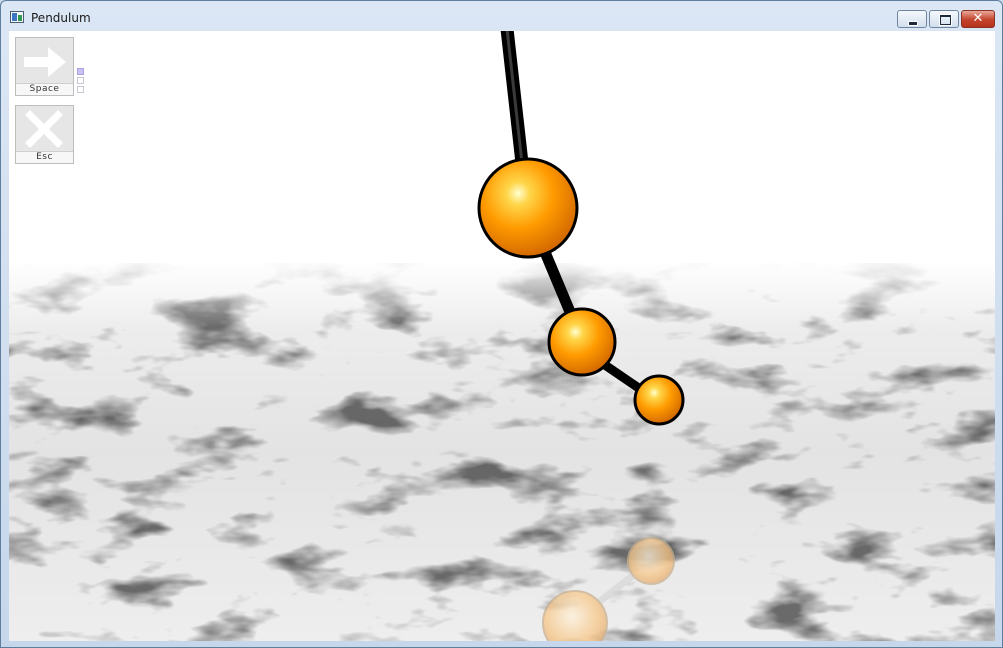 This screenshot has width=1003, height=648. I want to click on esc-button-label: Esc, so click(44, 157).